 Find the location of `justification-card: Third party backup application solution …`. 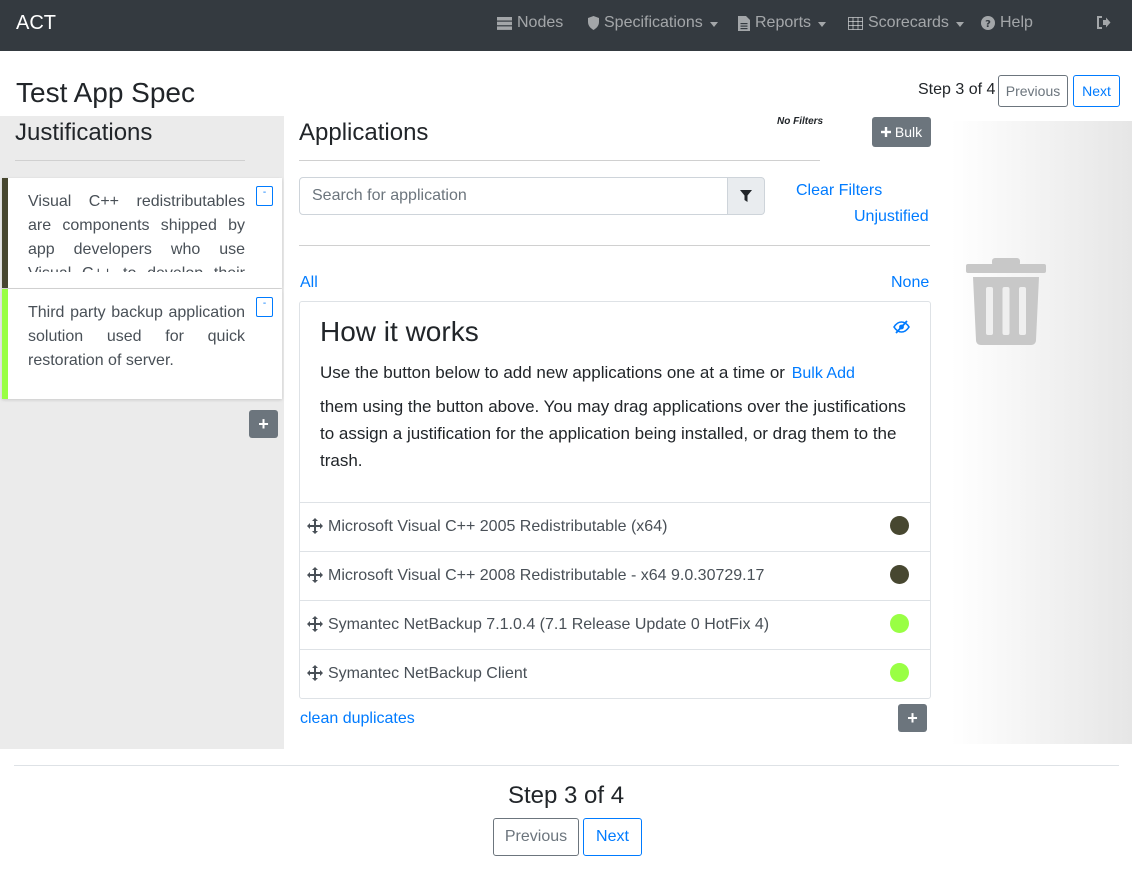

justification-card: Third party backup application solution … is located at coordinates (142, 344).